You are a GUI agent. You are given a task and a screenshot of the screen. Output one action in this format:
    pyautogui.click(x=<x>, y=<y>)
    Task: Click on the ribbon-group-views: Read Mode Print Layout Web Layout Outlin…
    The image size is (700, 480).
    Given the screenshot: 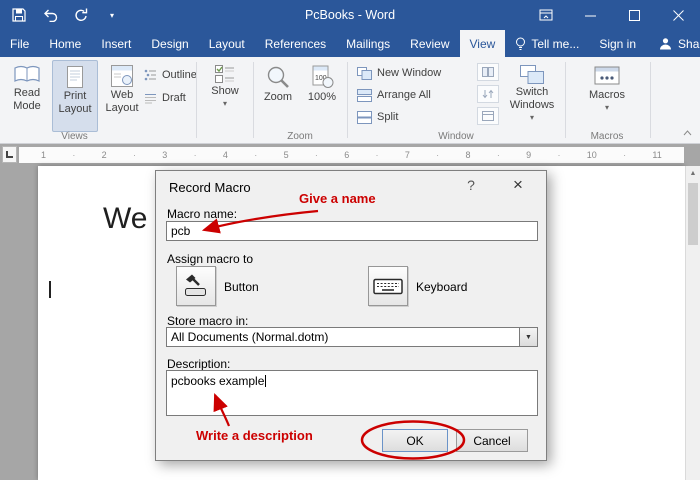 What is the action you would take?
    pyautogui.click(x=99, y=100)
    